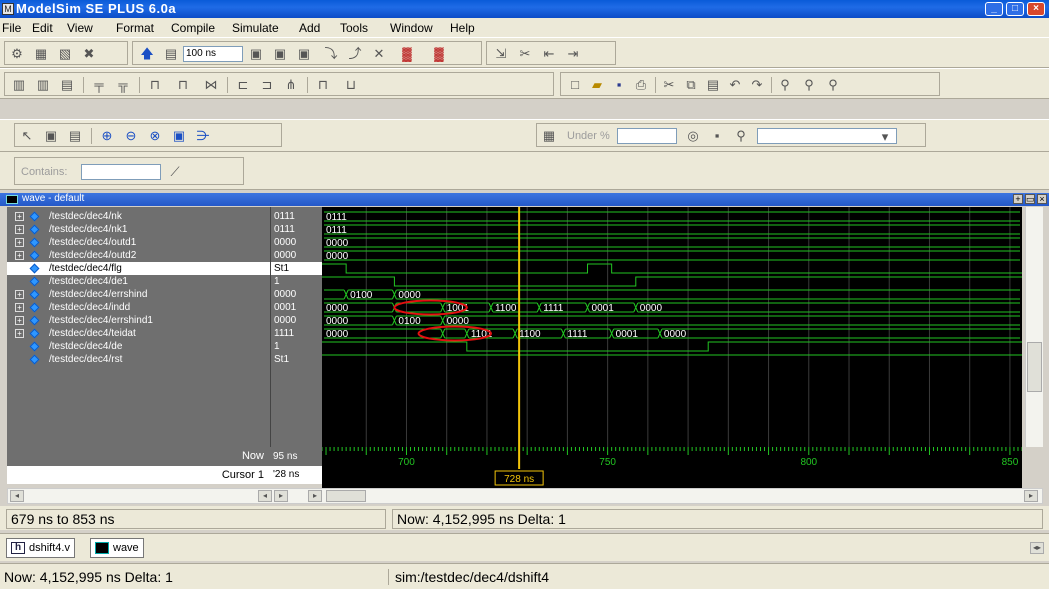 Image resolution: width=1049 pixels, height=589 pixels. Describe the element at coordinates (346, 496) in the screenshot. I see `horizontal-scroll-thumb` at that location.